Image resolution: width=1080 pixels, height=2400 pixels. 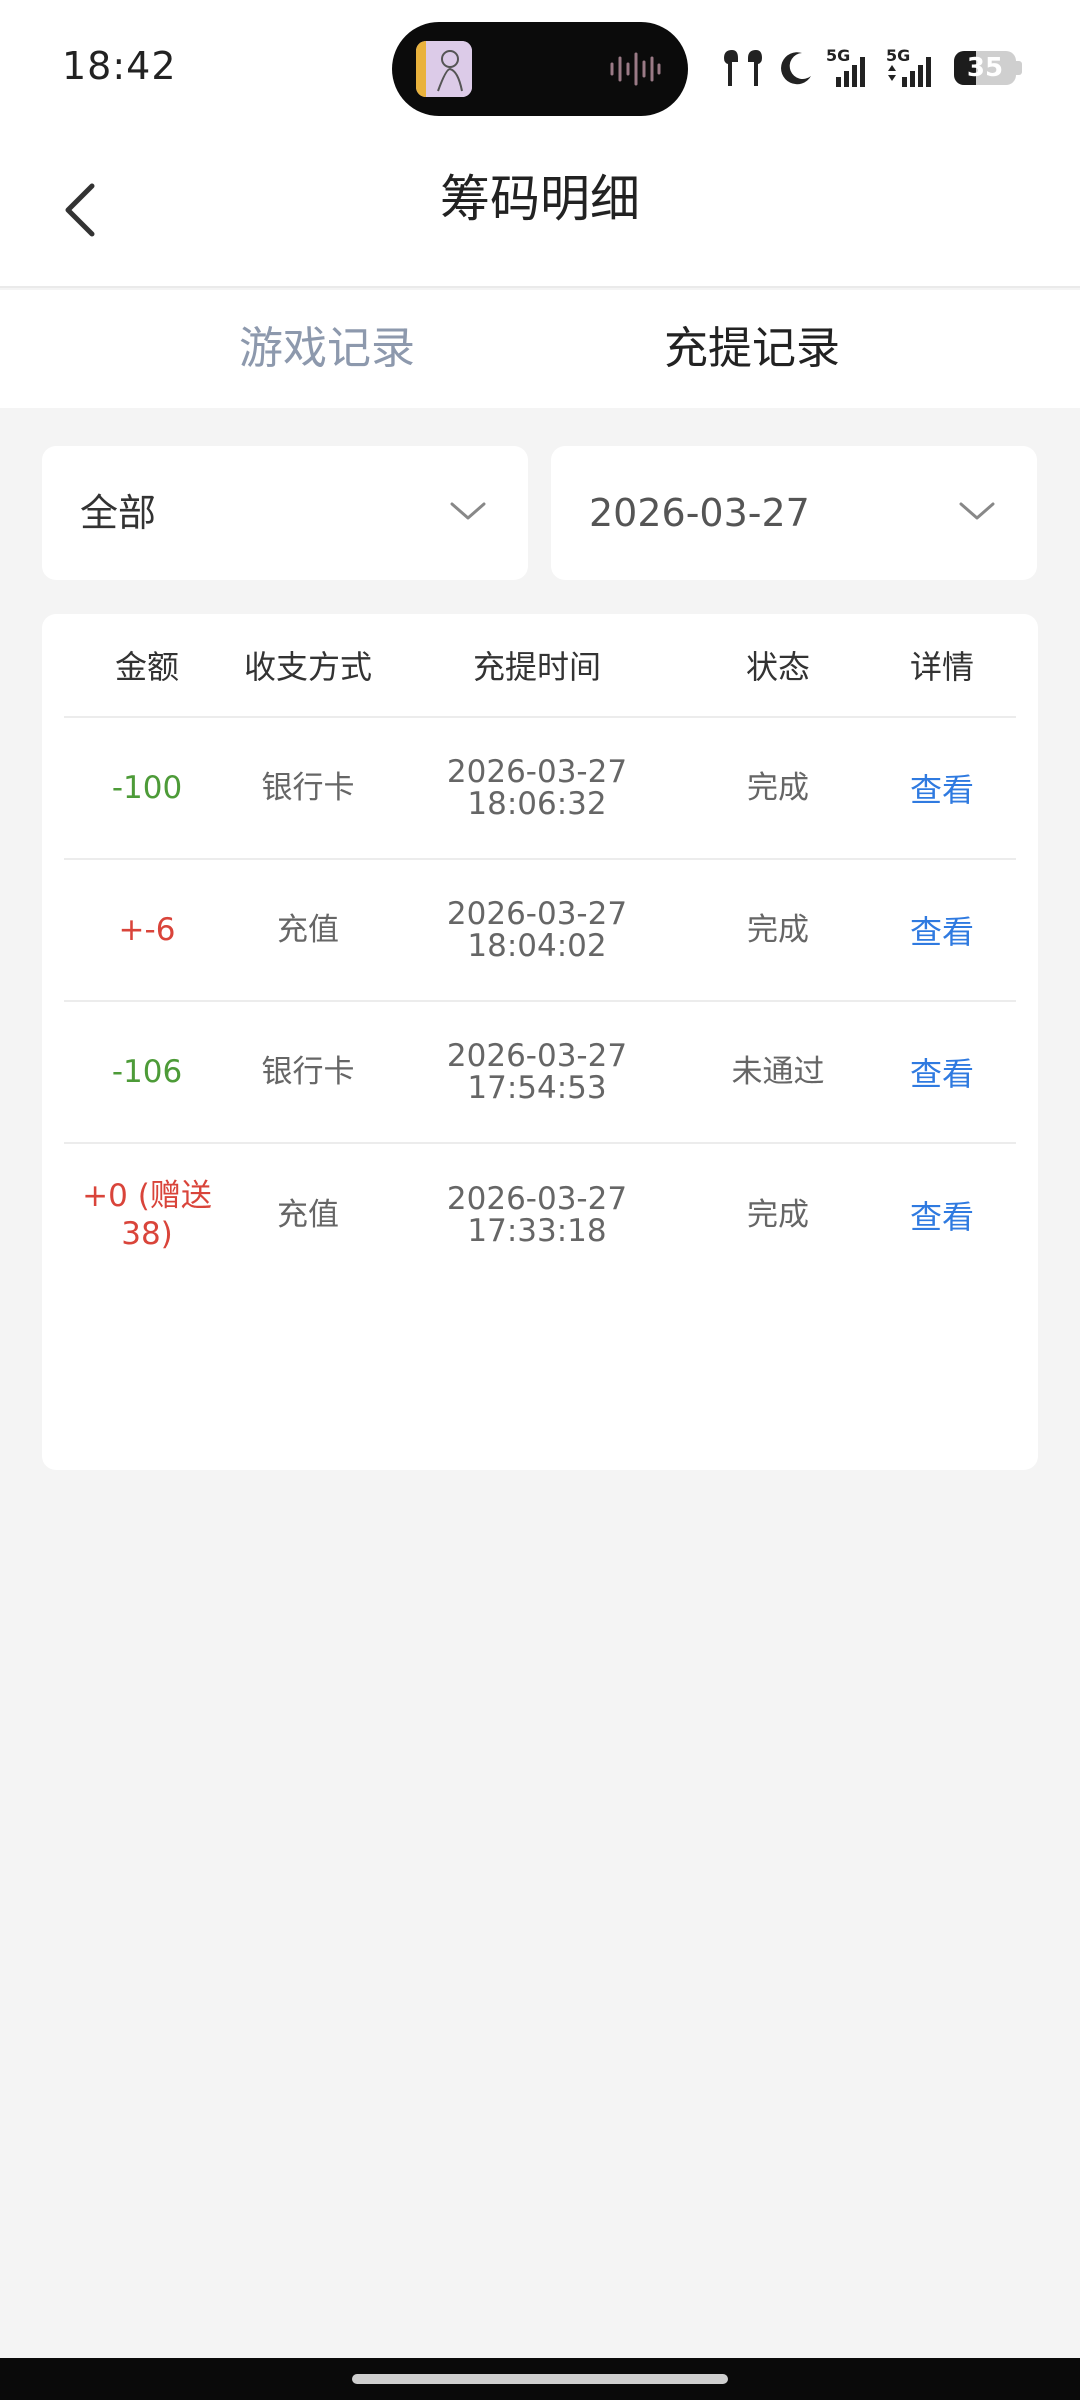 What do you see at coordinates (537, 1088) in the screenshot?
I see `row-time: 17:54:53` at bounding box center [537, 1088].